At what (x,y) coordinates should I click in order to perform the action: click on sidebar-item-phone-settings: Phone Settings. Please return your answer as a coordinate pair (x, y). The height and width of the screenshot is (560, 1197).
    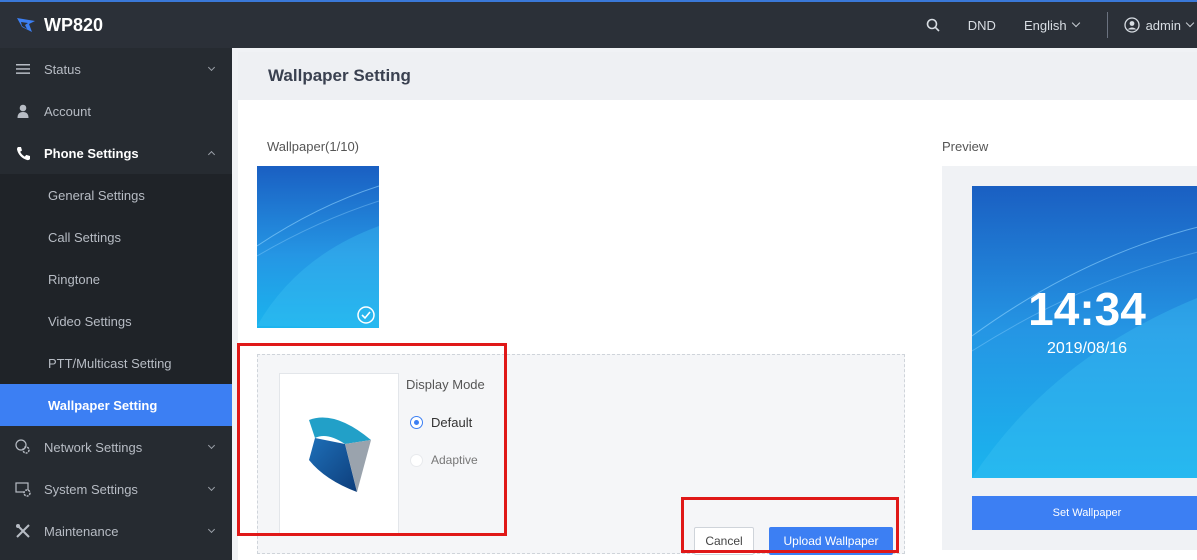
    Looking at the image, I should click on (116, 153).